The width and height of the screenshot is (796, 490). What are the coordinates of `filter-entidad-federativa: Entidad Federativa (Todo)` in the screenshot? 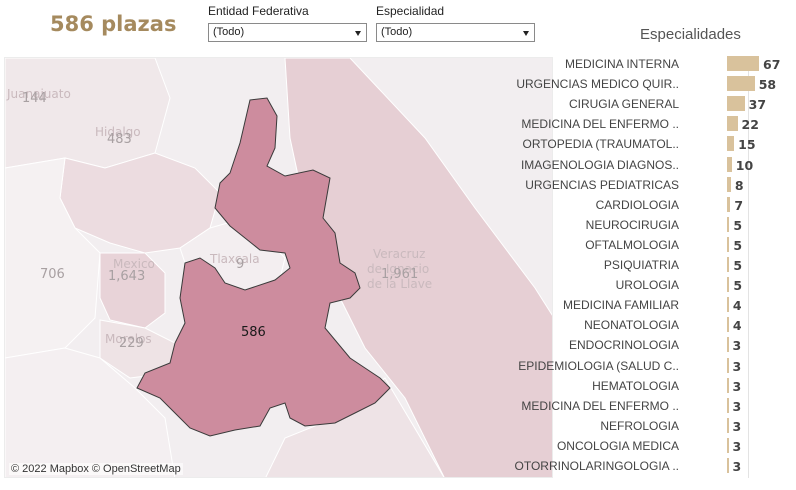 It's located at (287, 23).